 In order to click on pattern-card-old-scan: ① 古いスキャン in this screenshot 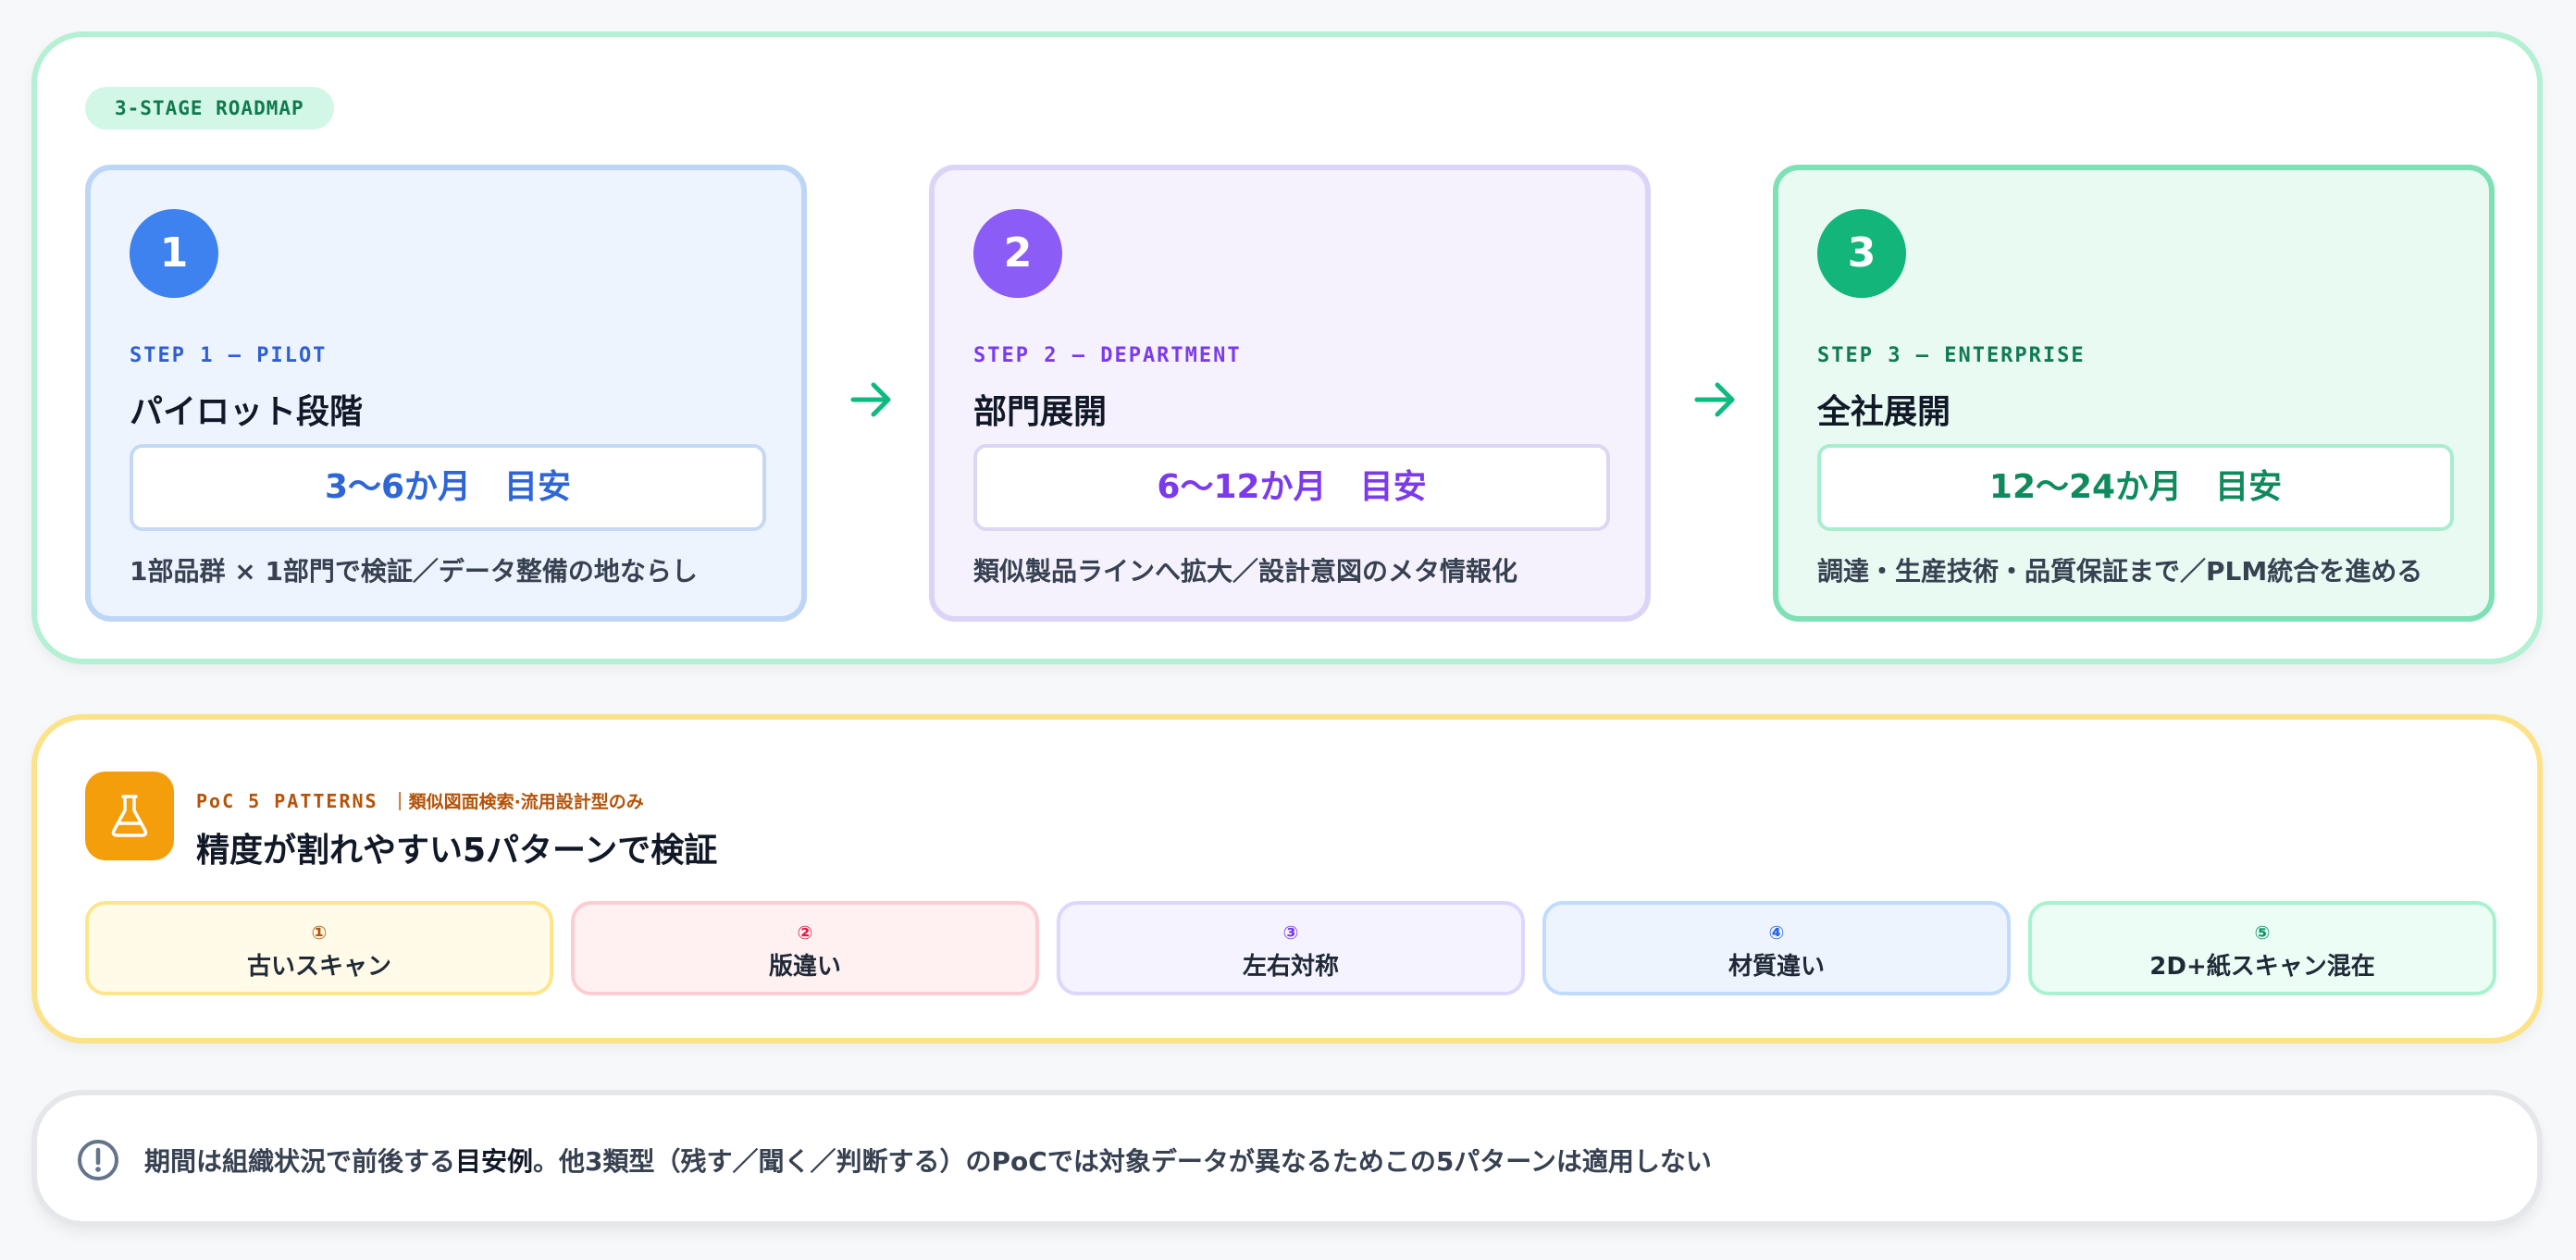, I will do `click(319, 948)`.